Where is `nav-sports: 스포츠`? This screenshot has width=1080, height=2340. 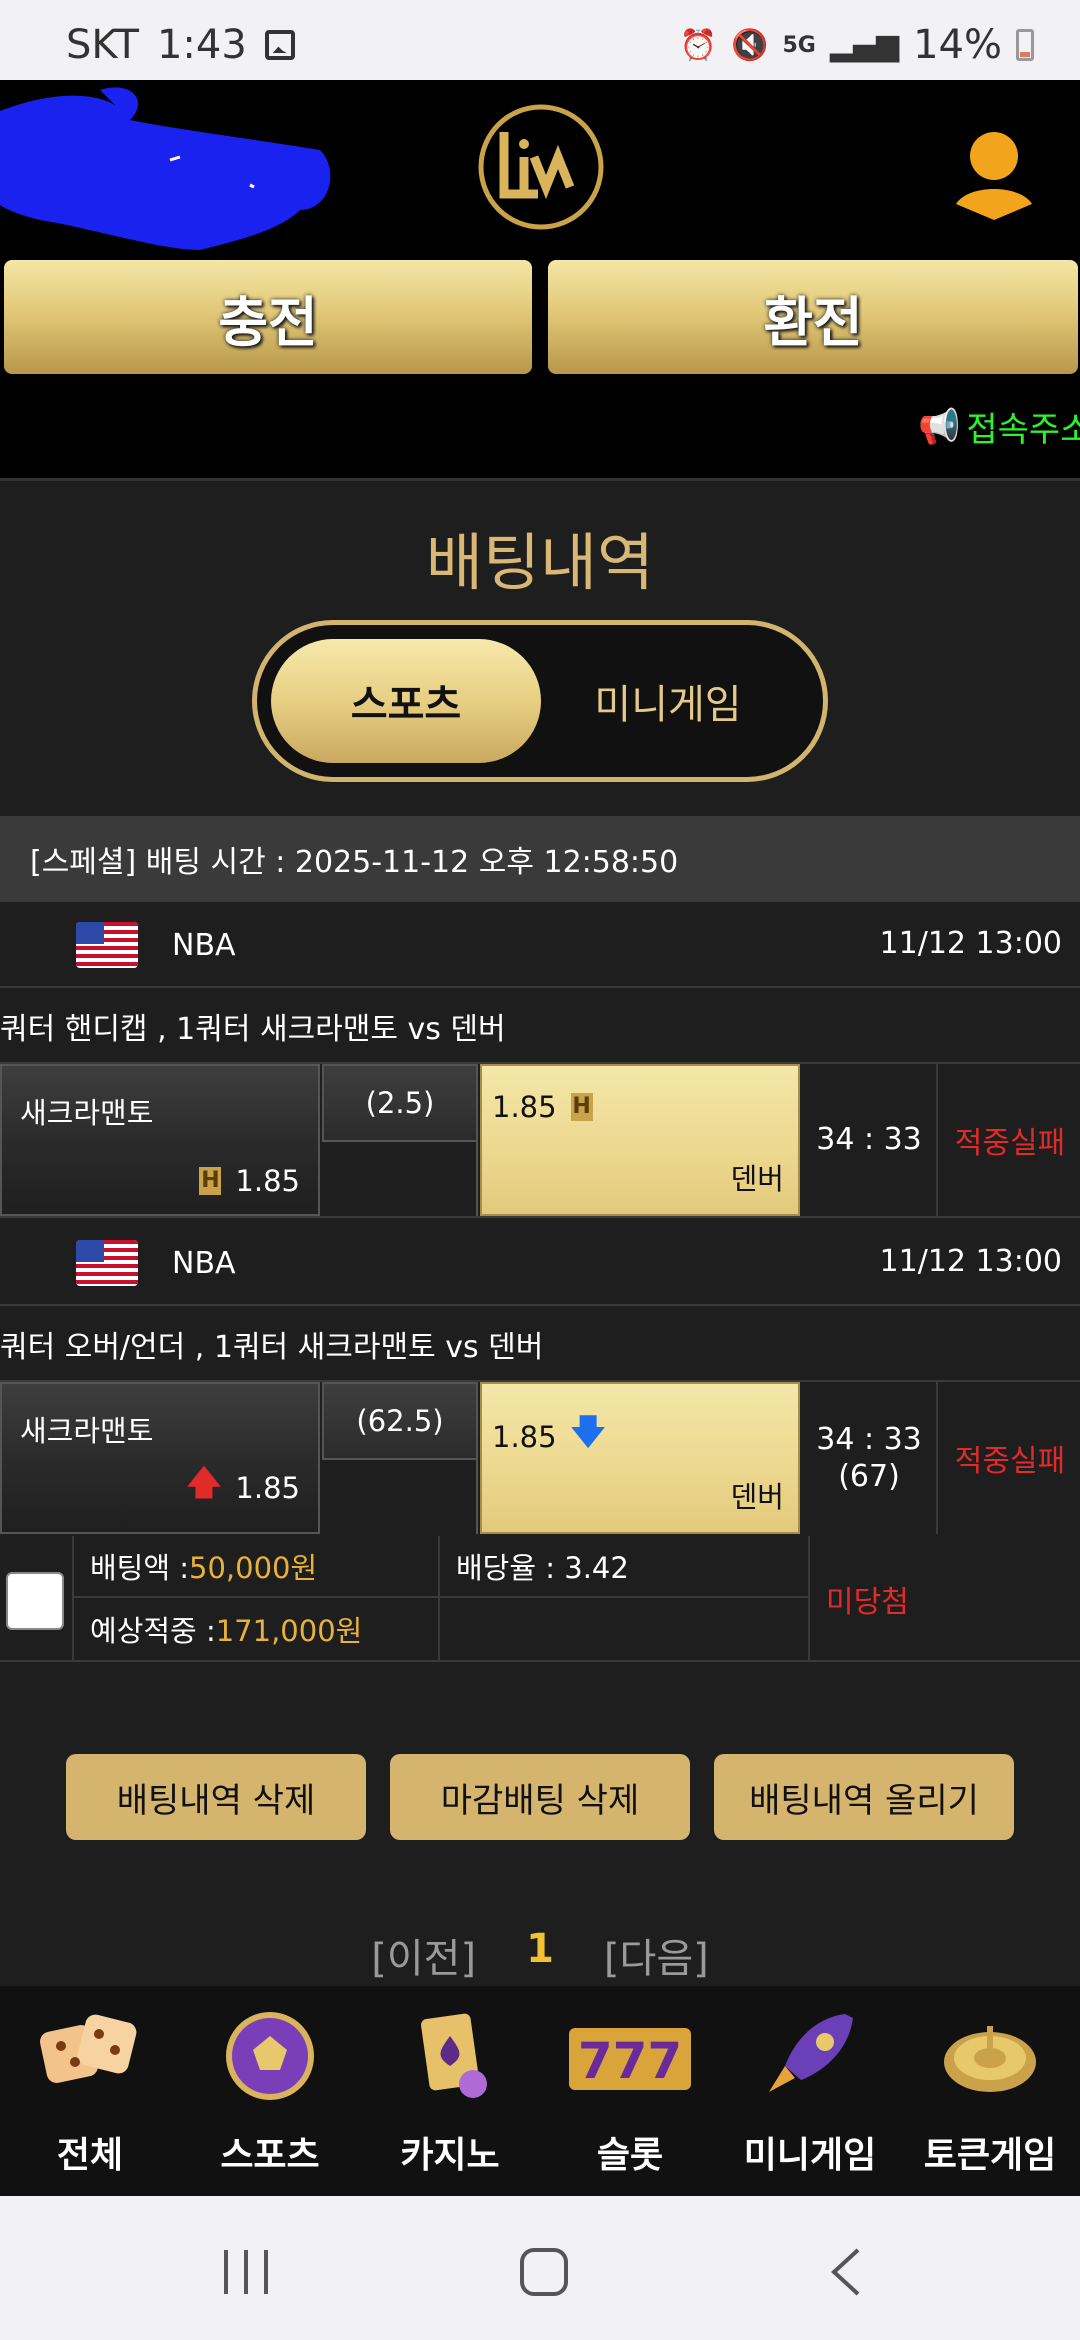 nav-sports: 스포츠 is located at coordinates (270, 2096).